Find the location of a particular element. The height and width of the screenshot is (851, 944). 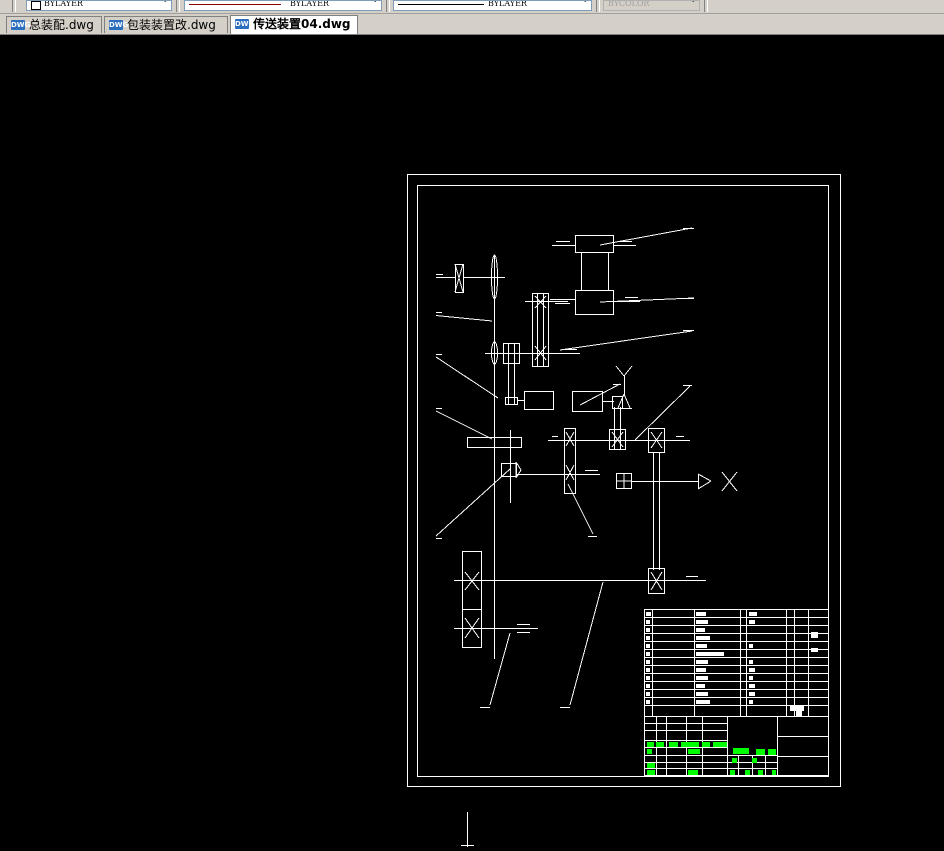

linetype-combo: BYLAYER ⌄ is located at coordinates (283, 5).